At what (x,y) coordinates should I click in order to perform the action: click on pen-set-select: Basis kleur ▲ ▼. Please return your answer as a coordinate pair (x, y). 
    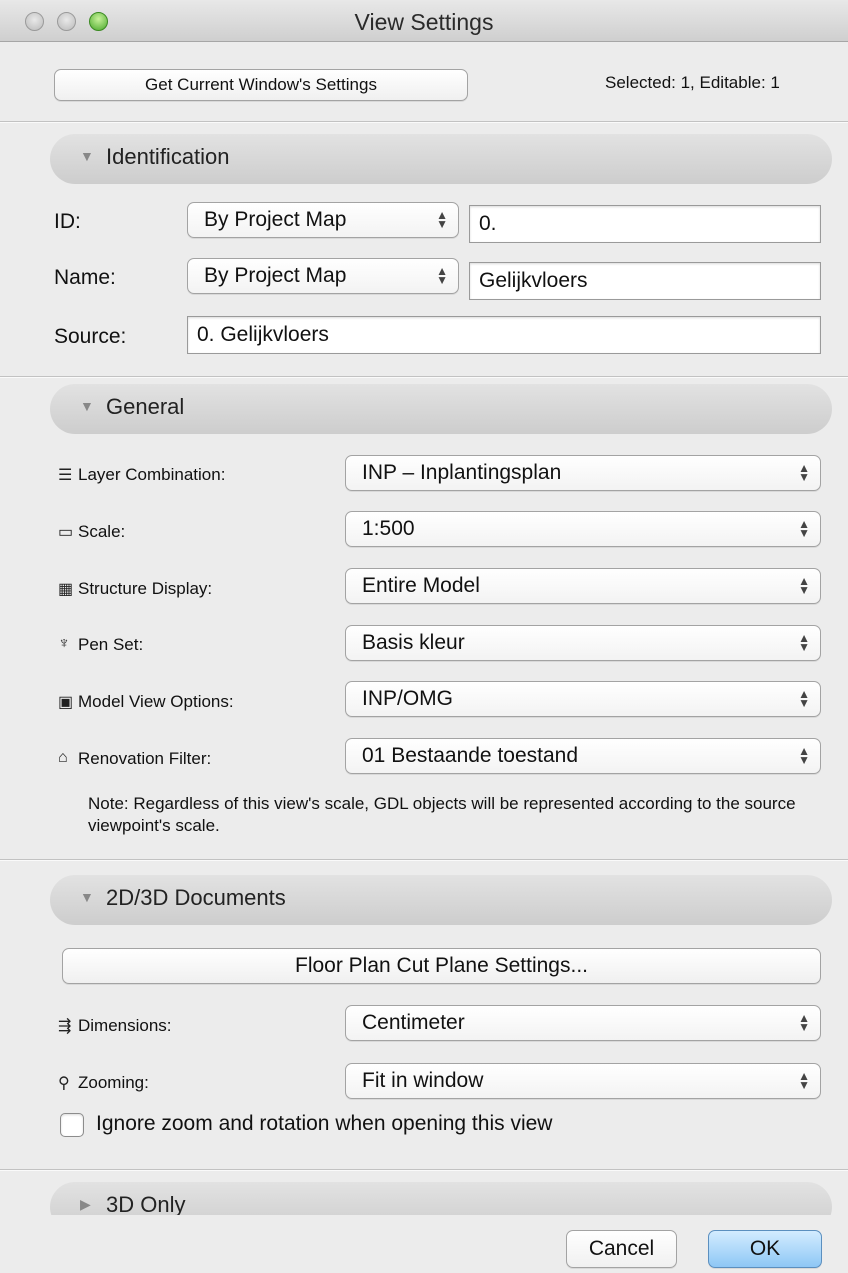
    Looking at the image, I should click on (583, 643).